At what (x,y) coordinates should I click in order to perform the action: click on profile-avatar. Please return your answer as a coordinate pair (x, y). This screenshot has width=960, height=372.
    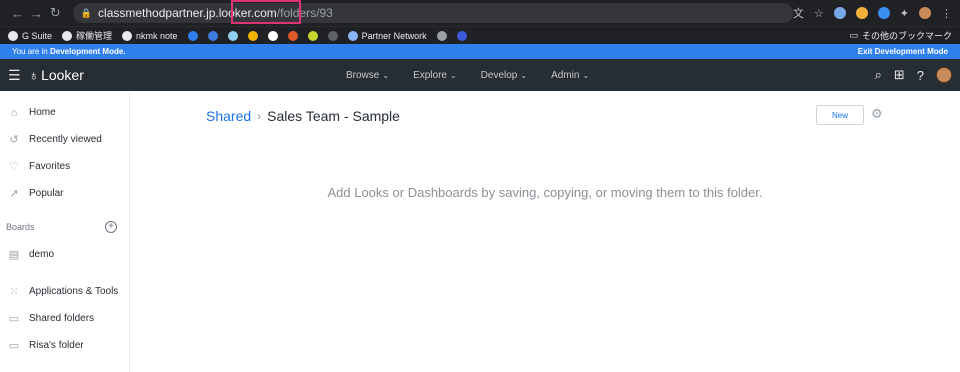
    Looking at the image, I should click on (925, 13).